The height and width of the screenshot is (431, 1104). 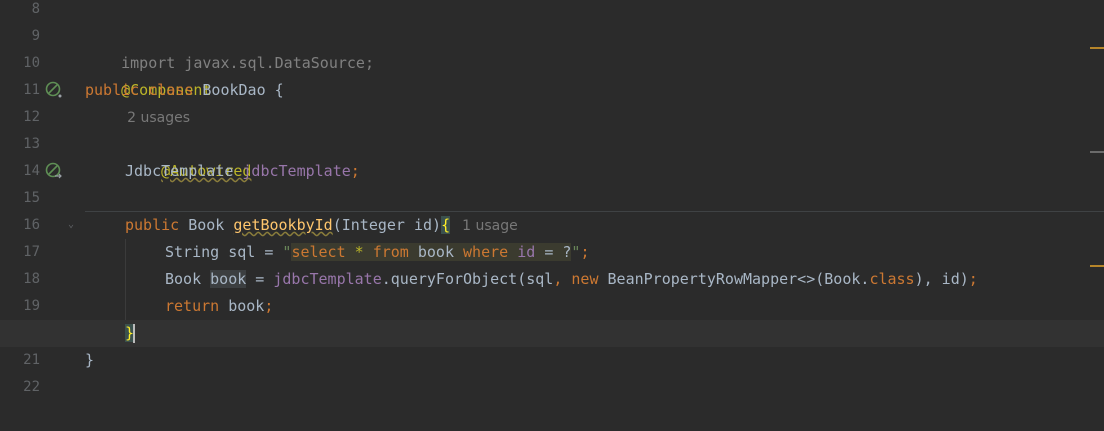 I want to click on line-number: 10, so click(x=31, y=63).